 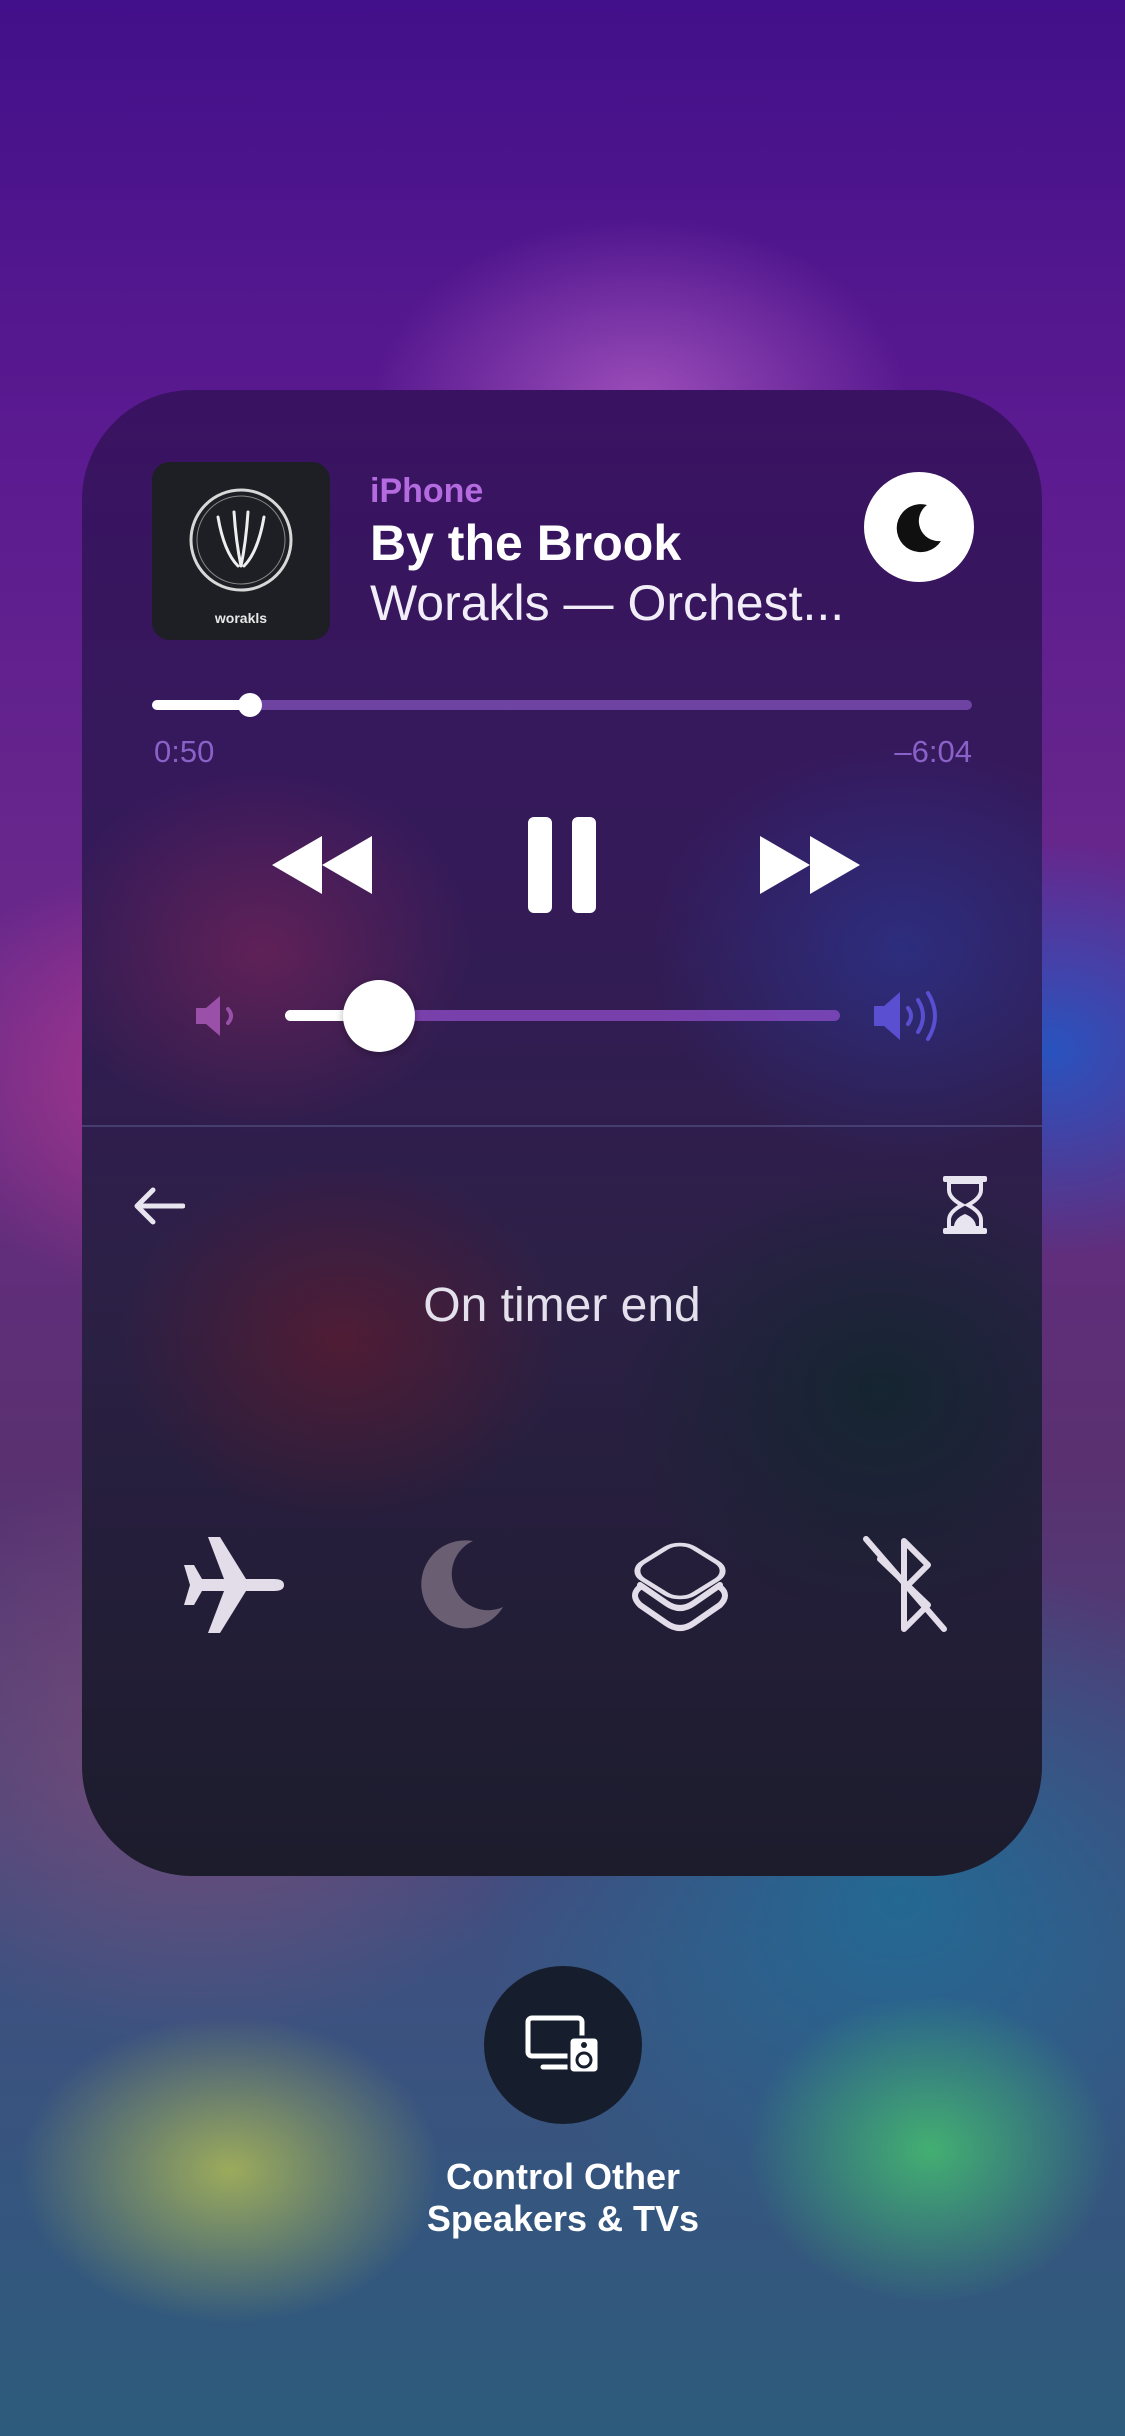 I want to click on control-other-speakers-button, so click(x=563, y=2045).